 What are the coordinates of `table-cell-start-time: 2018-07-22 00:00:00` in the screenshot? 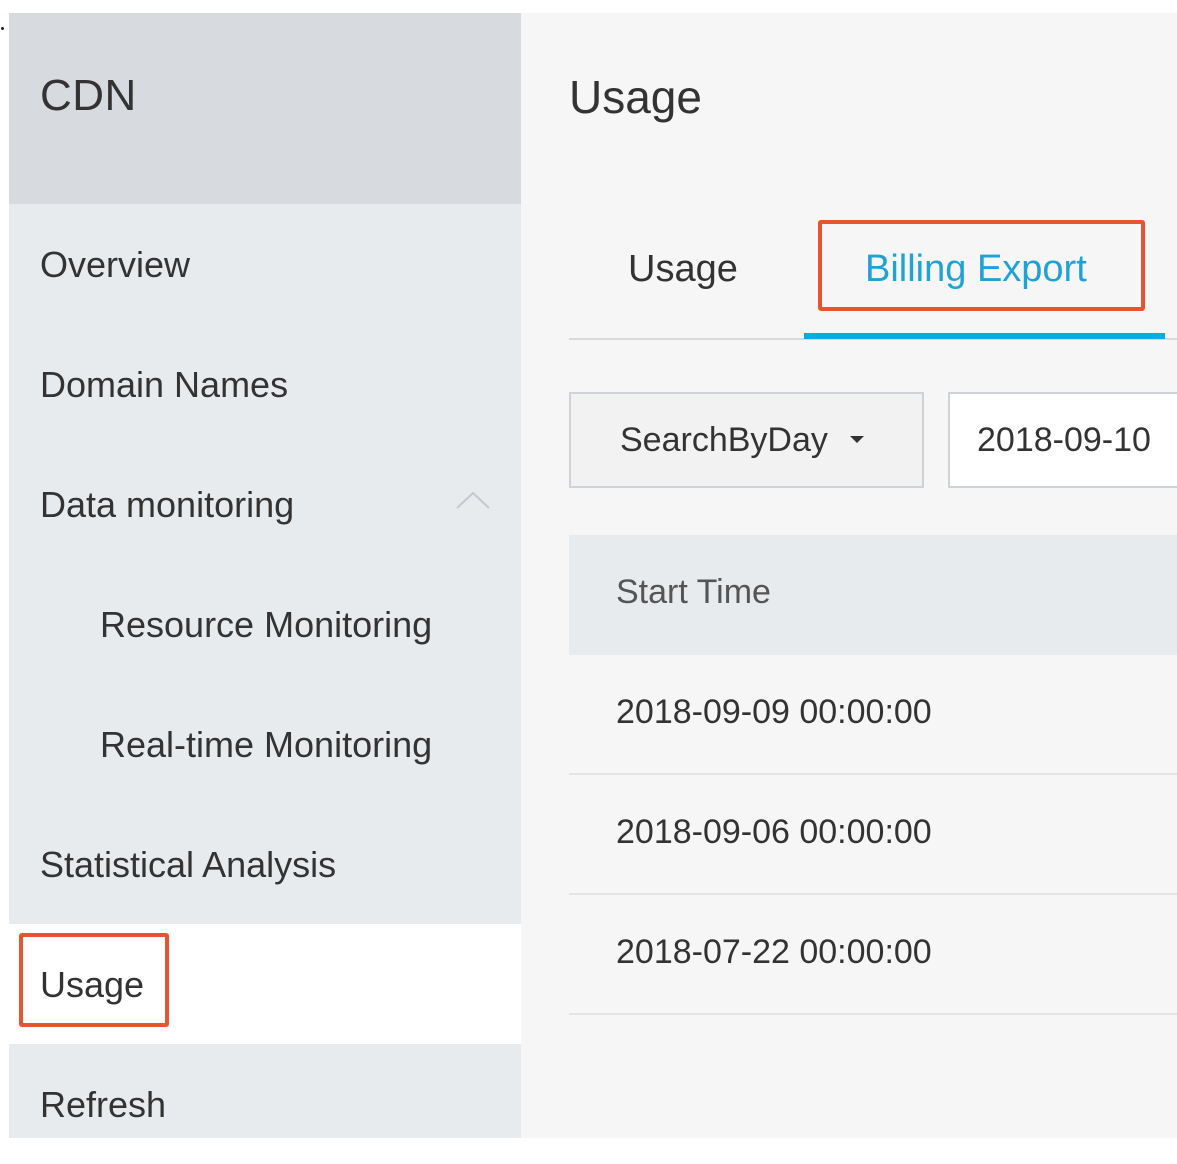 It's located at (774, 952).